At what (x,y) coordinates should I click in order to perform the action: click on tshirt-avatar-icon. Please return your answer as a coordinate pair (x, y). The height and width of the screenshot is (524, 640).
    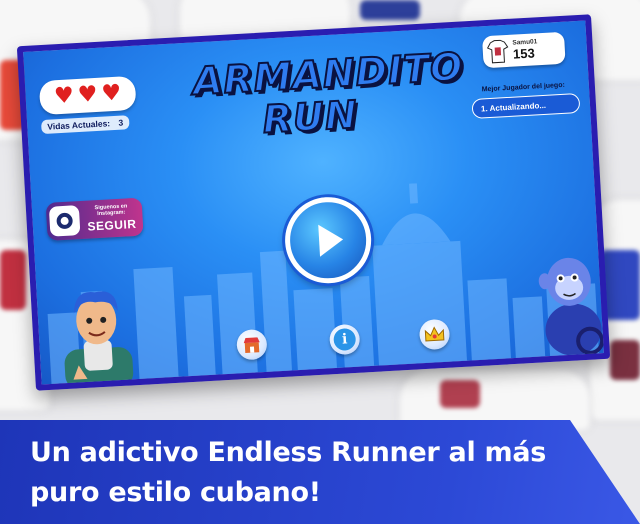
    Looking at the image, I should click on (497, 51).